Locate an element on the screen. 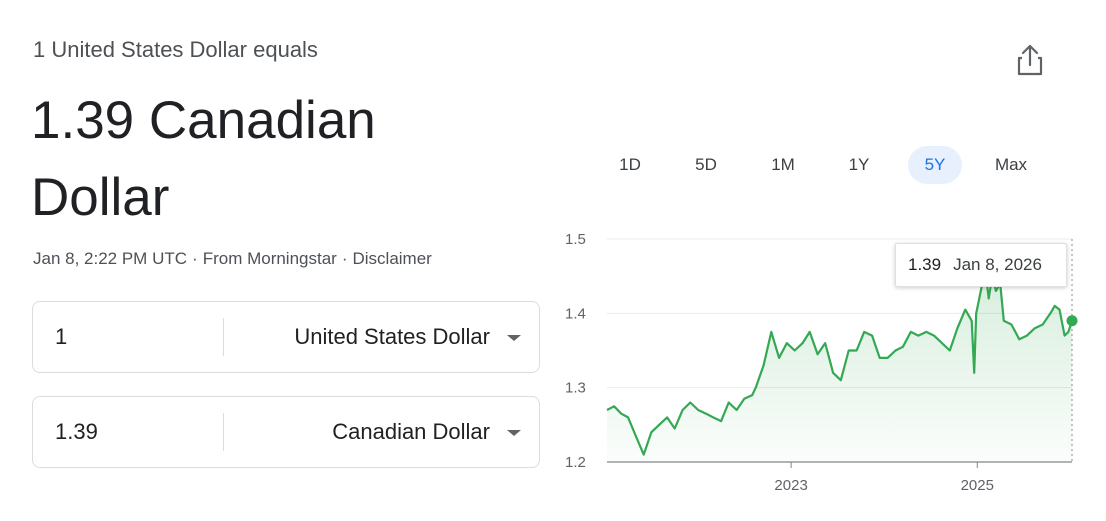 The width and height of the screenshot is (1106, 521). x-tick-label: 2023 is located at coordinates (790, 485).